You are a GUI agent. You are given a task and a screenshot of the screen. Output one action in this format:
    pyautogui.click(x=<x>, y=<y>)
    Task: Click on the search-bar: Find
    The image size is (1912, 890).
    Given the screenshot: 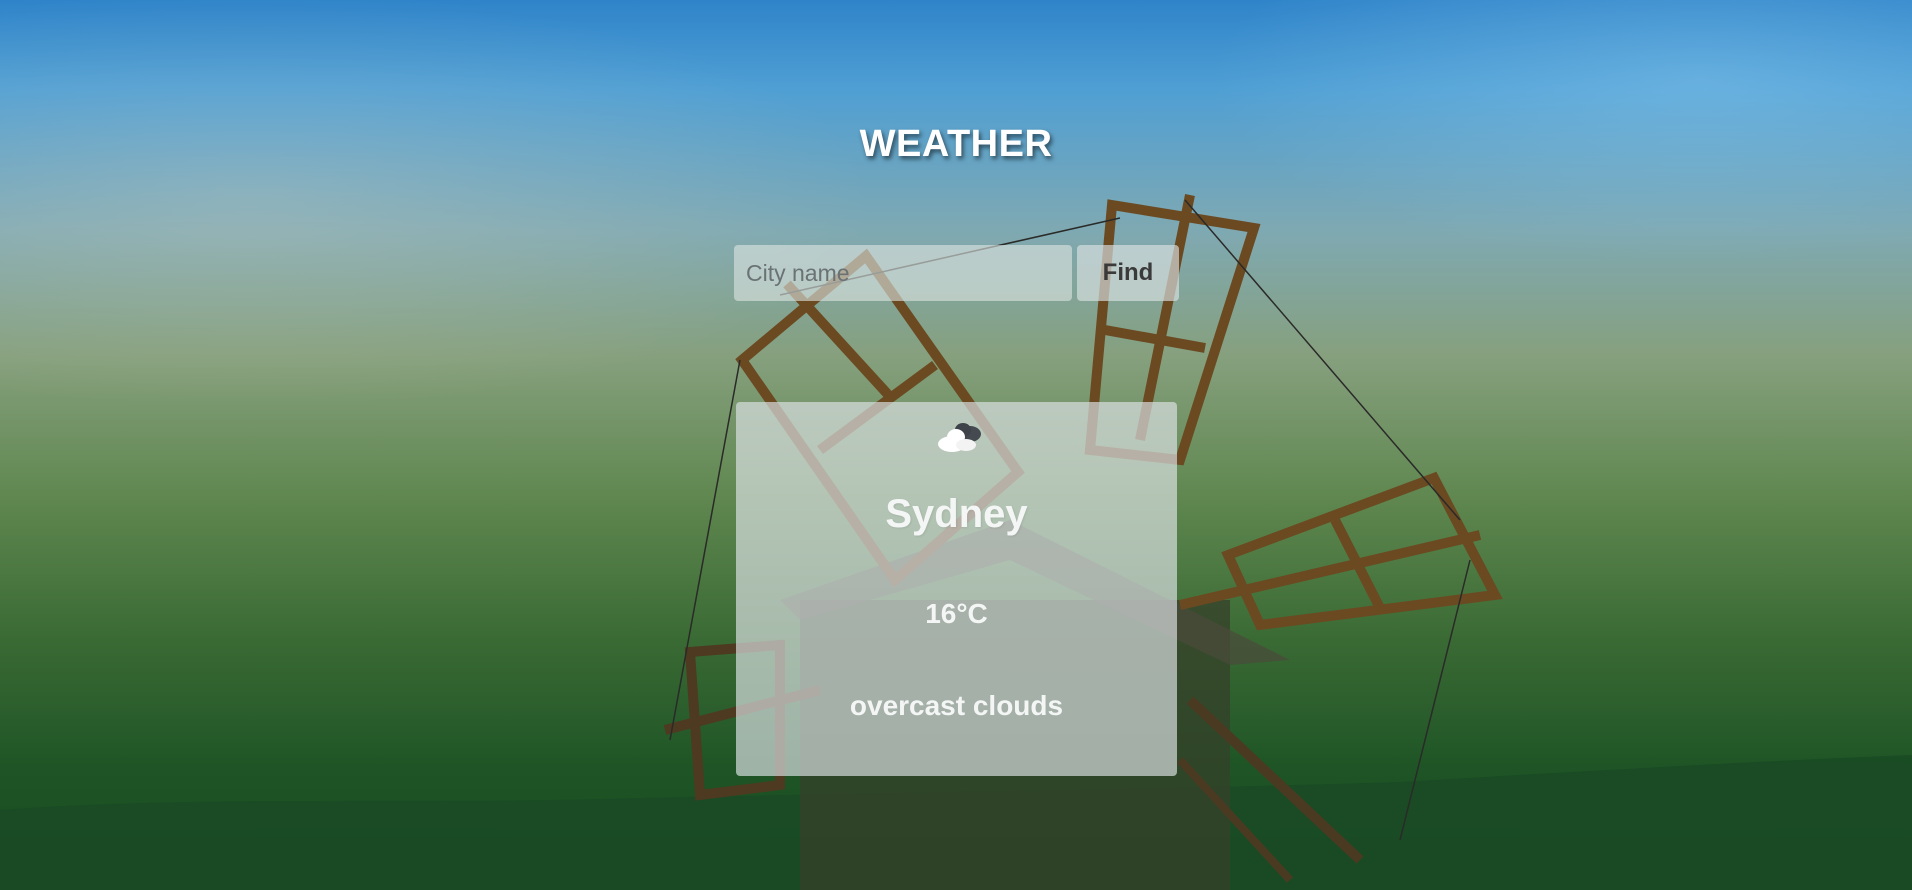 What is the action you would take?
    pyautogui.click(x=956, y=273)
    